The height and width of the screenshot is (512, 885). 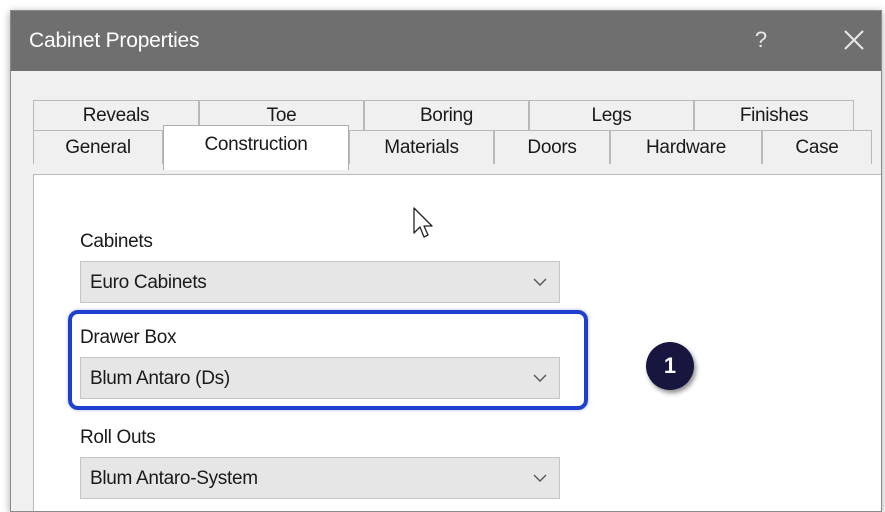 I want to click on tab-finishes: Finishes, so click(x=774, y=116).